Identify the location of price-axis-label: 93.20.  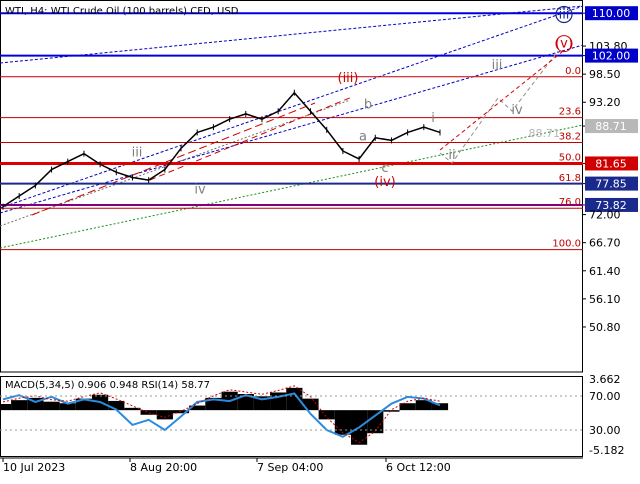
(605, 102).